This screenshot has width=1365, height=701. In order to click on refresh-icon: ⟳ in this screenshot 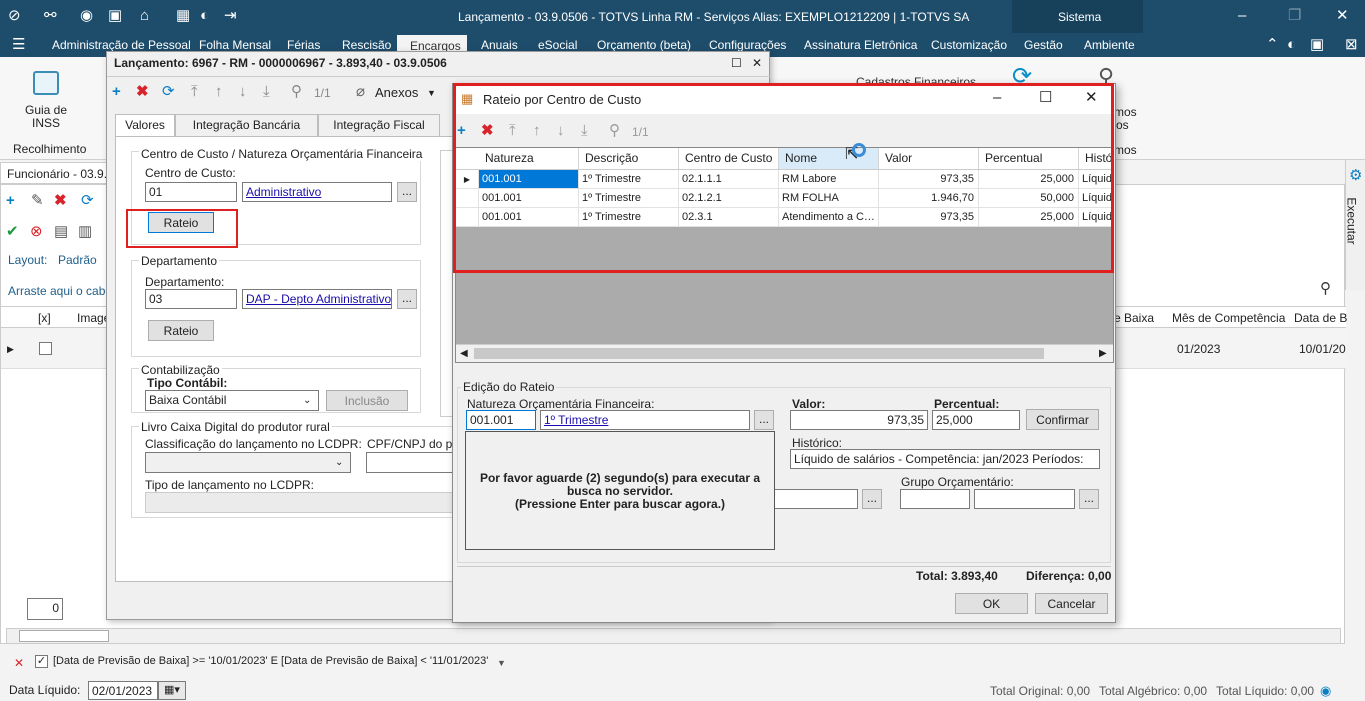, I will do `click(87, 201)`.